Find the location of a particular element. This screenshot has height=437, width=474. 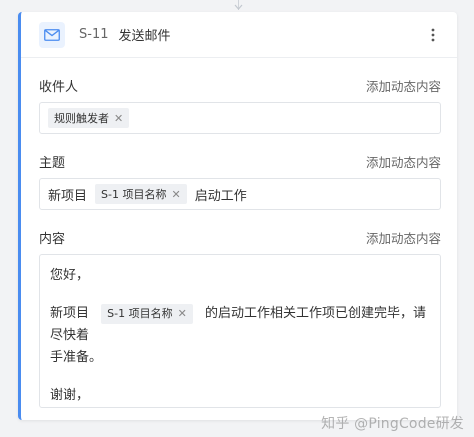

content-label: 内容 is located at coordinates (52, 239).